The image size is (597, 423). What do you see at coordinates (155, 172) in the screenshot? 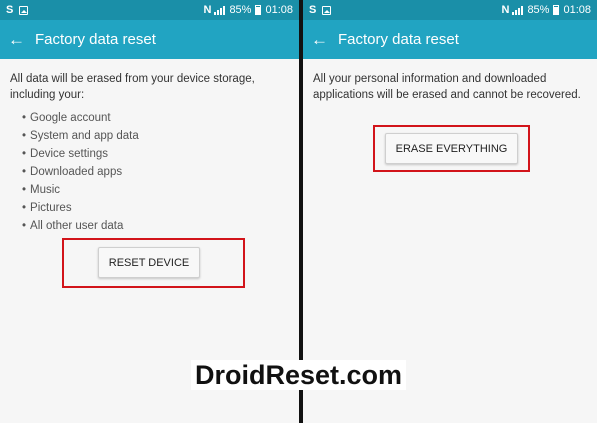
I see `list-item: Downloaded apps` at bounding box center [155, 172].